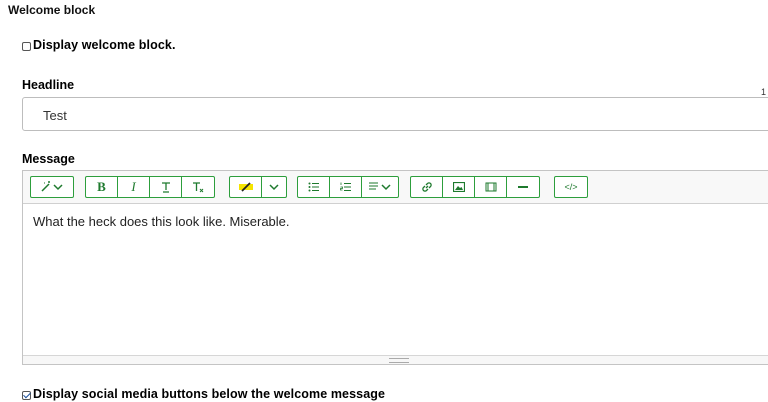  I want to click on section-title: Welcome block, so click(52, 10).